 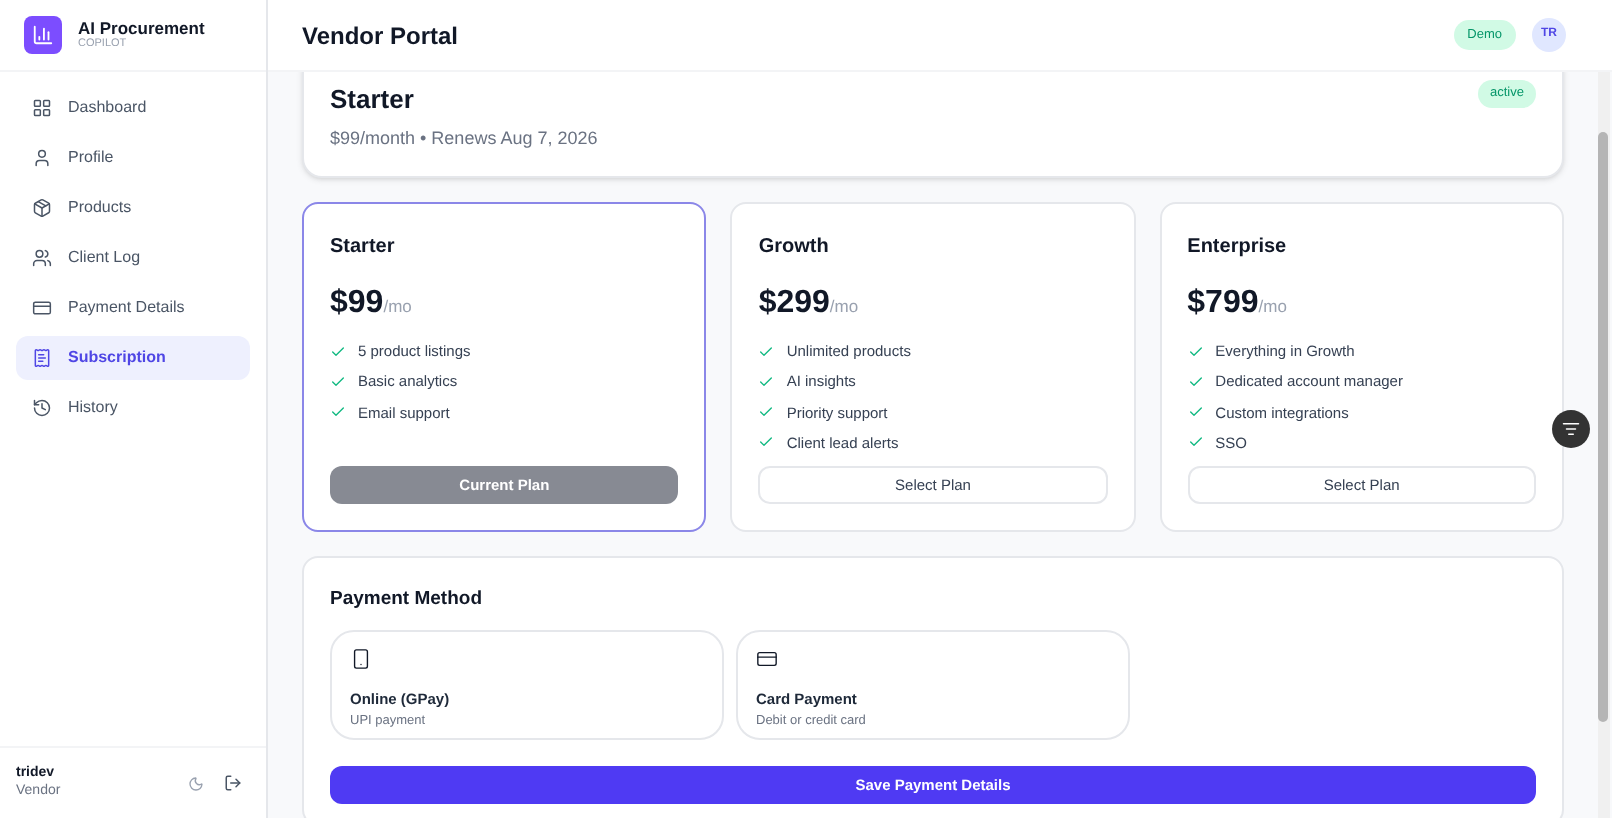 What do you see at coordinates (133, 308) in the screenshot?
I see `sidebar-item: Payment Details` at bounding box center [133, 308].